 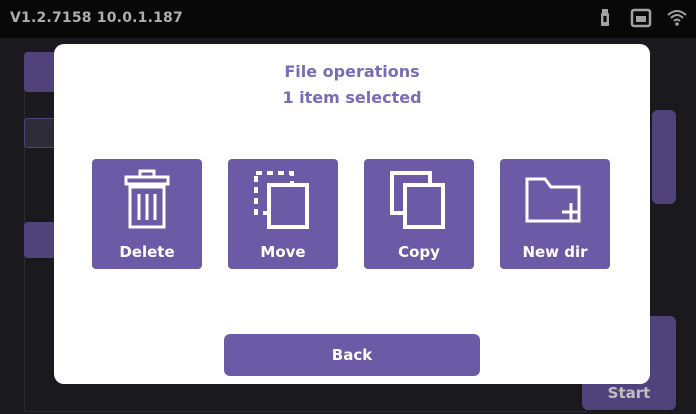 What do you see at coordinates (419, 252) in the screenshot?
I see `copy-label: Copy` at bounding box center [419, 252].